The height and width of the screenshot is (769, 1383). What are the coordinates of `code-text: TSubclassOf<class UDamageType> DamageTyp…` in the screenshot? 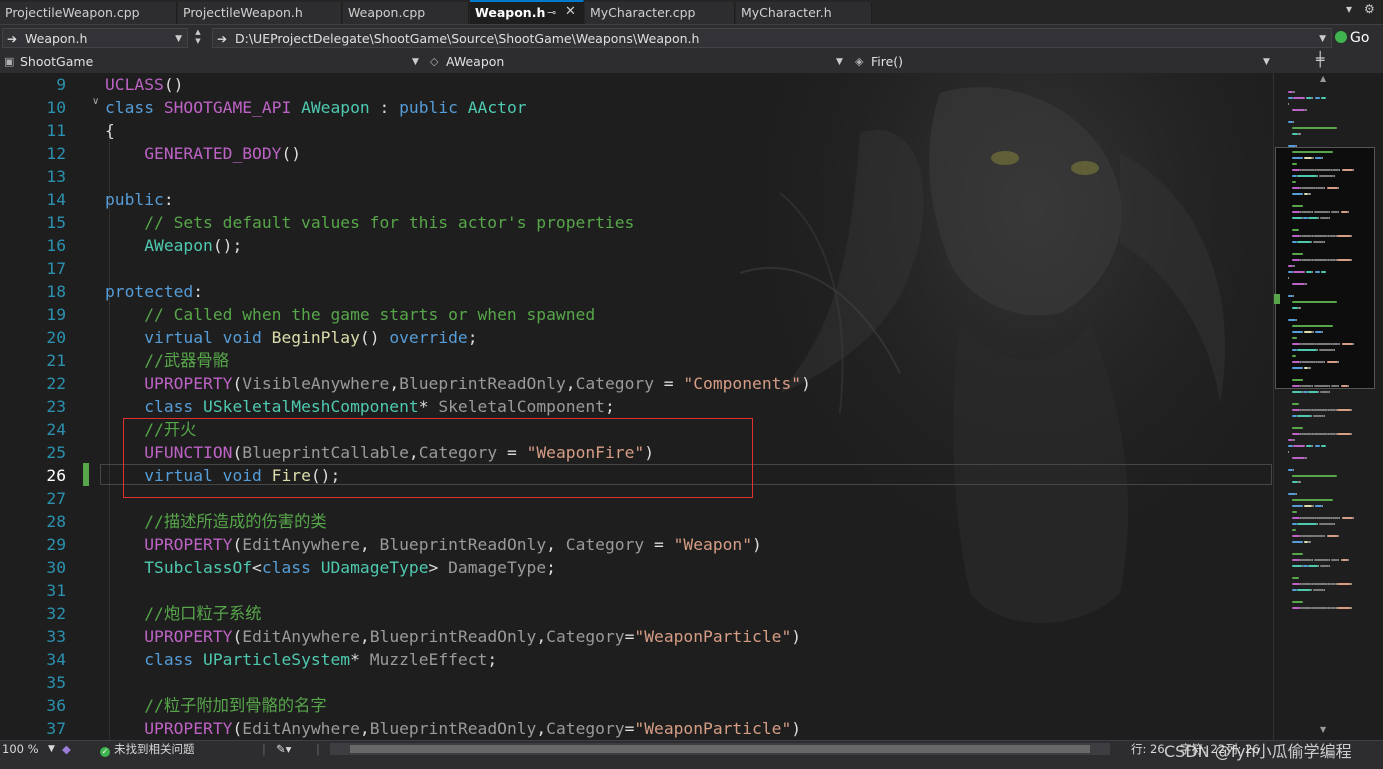 It's located at (330, 567).